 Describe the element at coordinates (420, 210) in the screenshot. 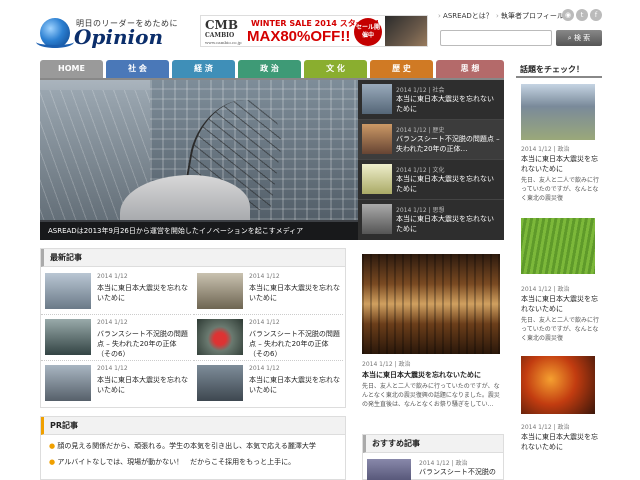

I see `hero-list-meta: 2014 1/12 | 思想` at that location.